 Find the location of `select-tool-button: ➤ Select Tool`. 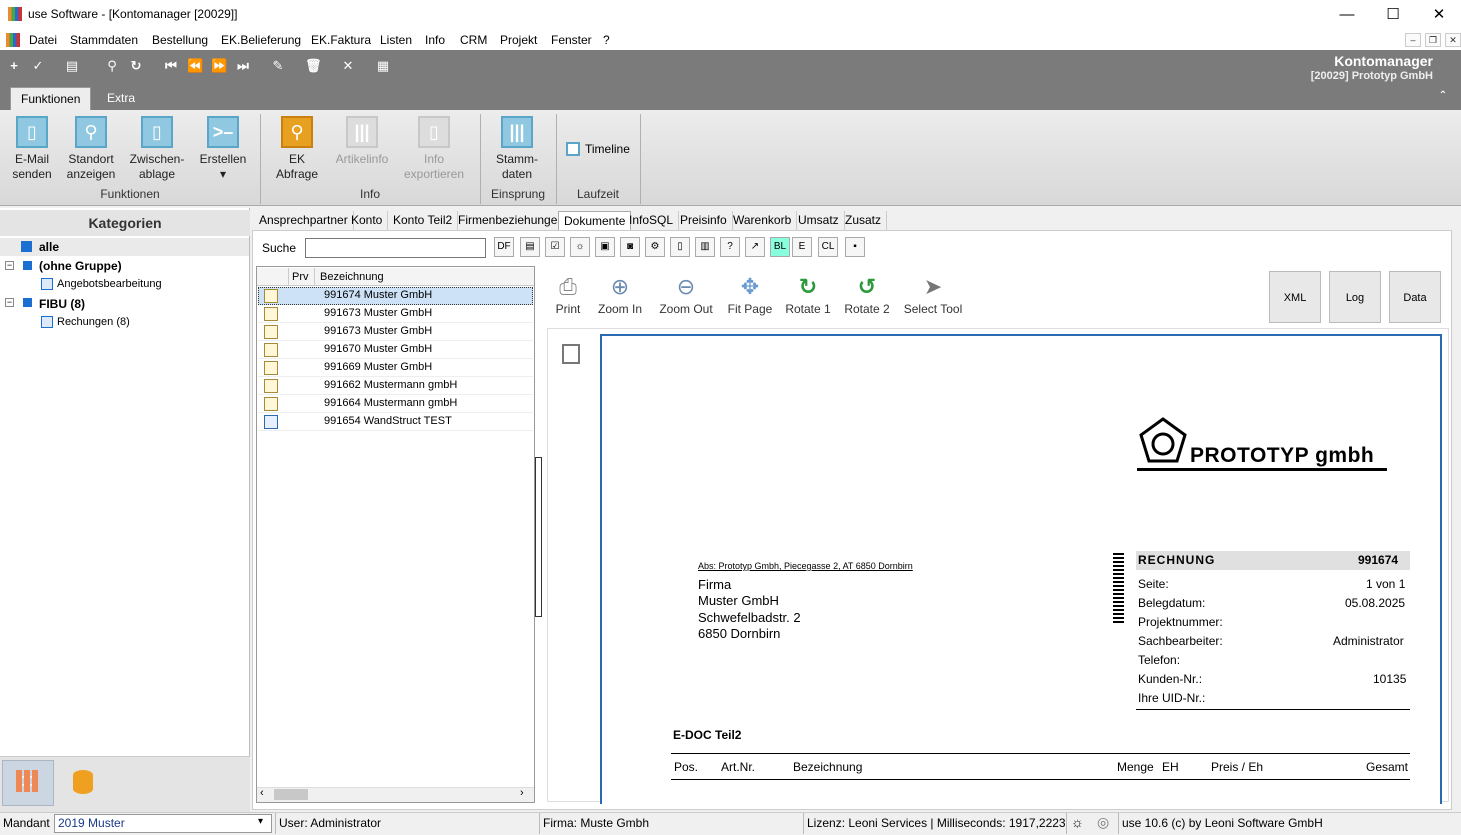

select-tool-button: ➤ Select Tool is located at coordinates (933, 294).